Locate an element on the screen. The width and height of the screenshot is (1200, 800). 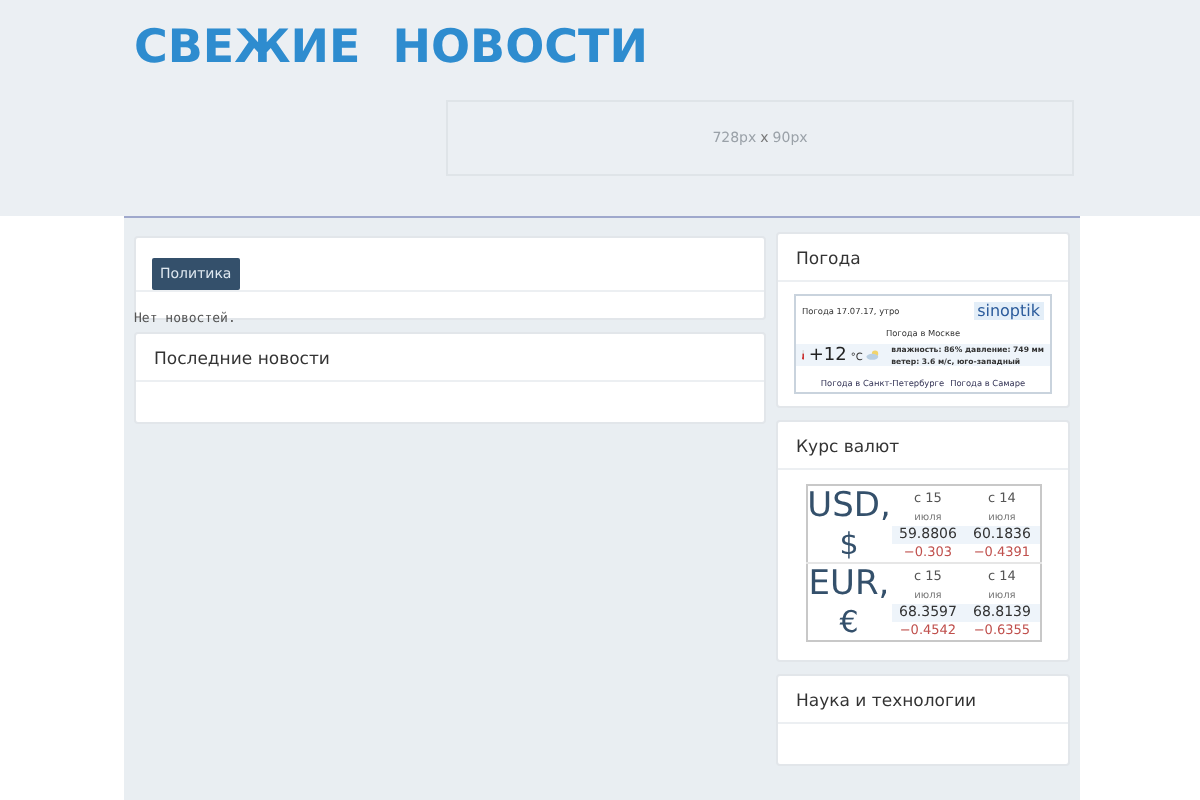
currency-symbol: $ is located at coordinates (849, 544).